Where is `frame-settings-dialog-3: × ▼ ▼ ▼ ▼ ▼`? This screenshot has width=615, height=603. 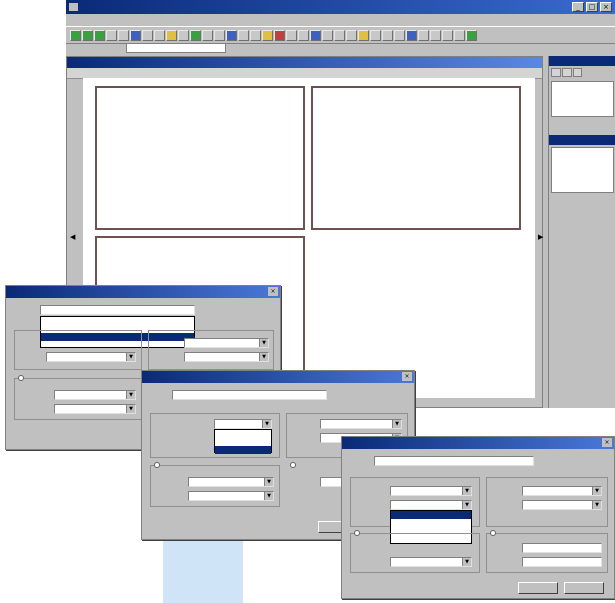
frame-settings-dialog-3: × ▼ ▼ ▼ ▼ ▼ is located at coordinates (478, 517).